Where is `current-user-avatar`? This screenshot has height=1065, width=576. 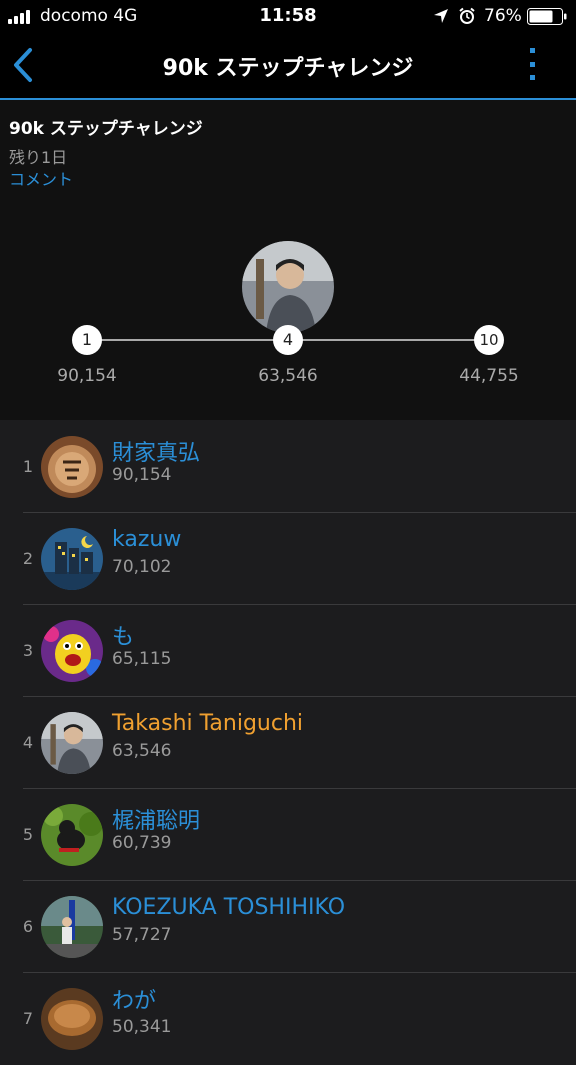
current-user-avatar is located at coordinates (288, 287).